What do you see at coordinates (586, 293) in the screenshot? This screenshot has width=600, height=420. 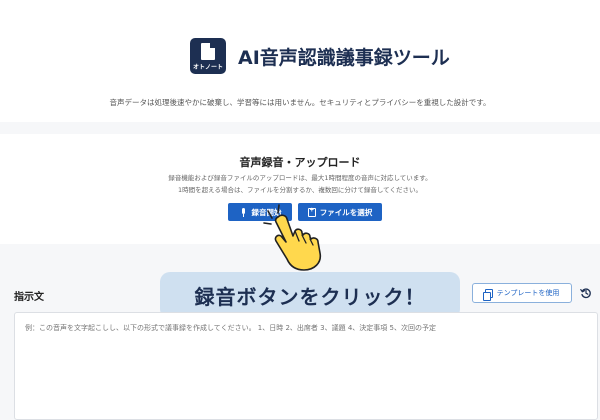 I see `history-icon` at bounding box center [586, 293].